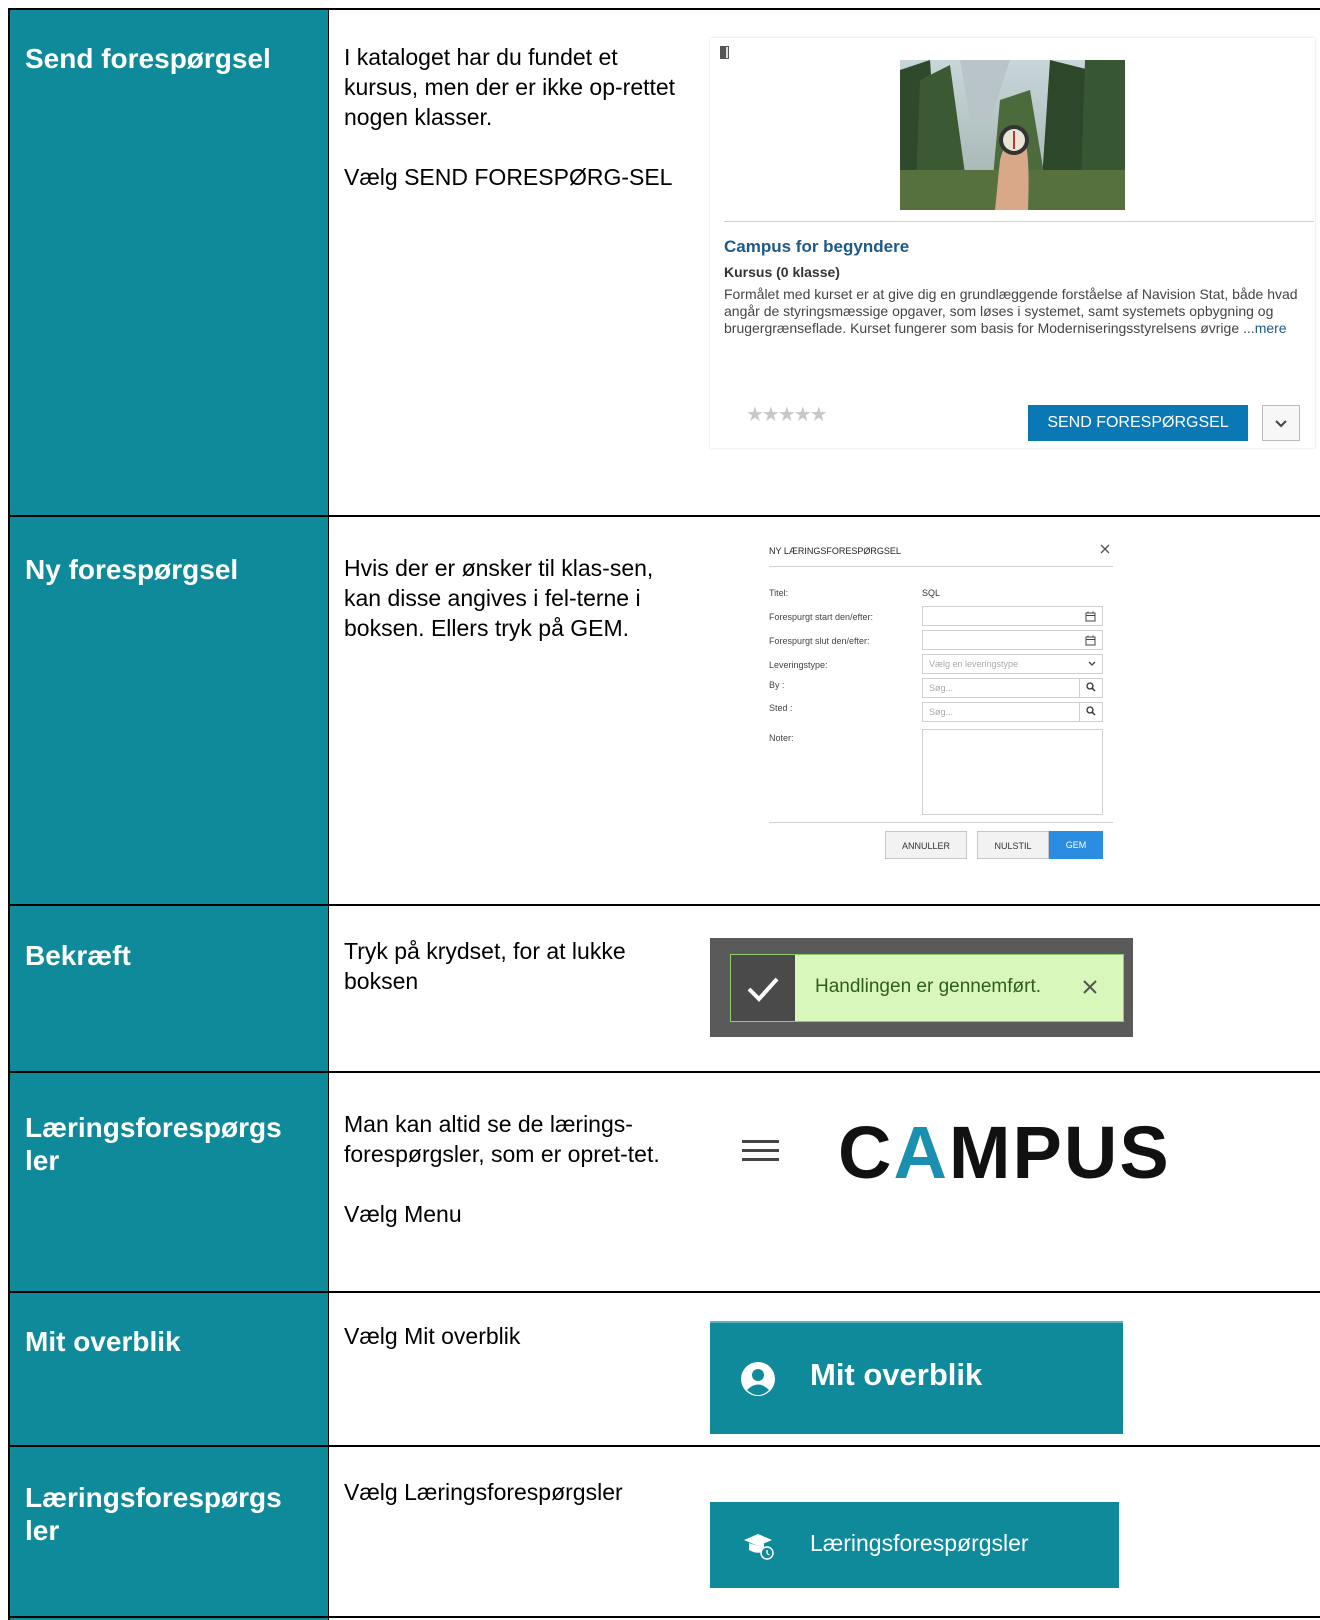 This screenshot has width=1320, height=1620. Describe the element at coordinates (168, 989) in the screenshot. I see `row-title-cell: Bekræft` at that location.